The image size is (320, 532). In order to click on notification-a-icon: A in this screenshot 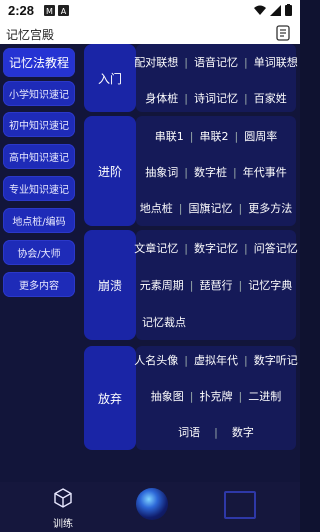, I will do `click(63, 10)`.